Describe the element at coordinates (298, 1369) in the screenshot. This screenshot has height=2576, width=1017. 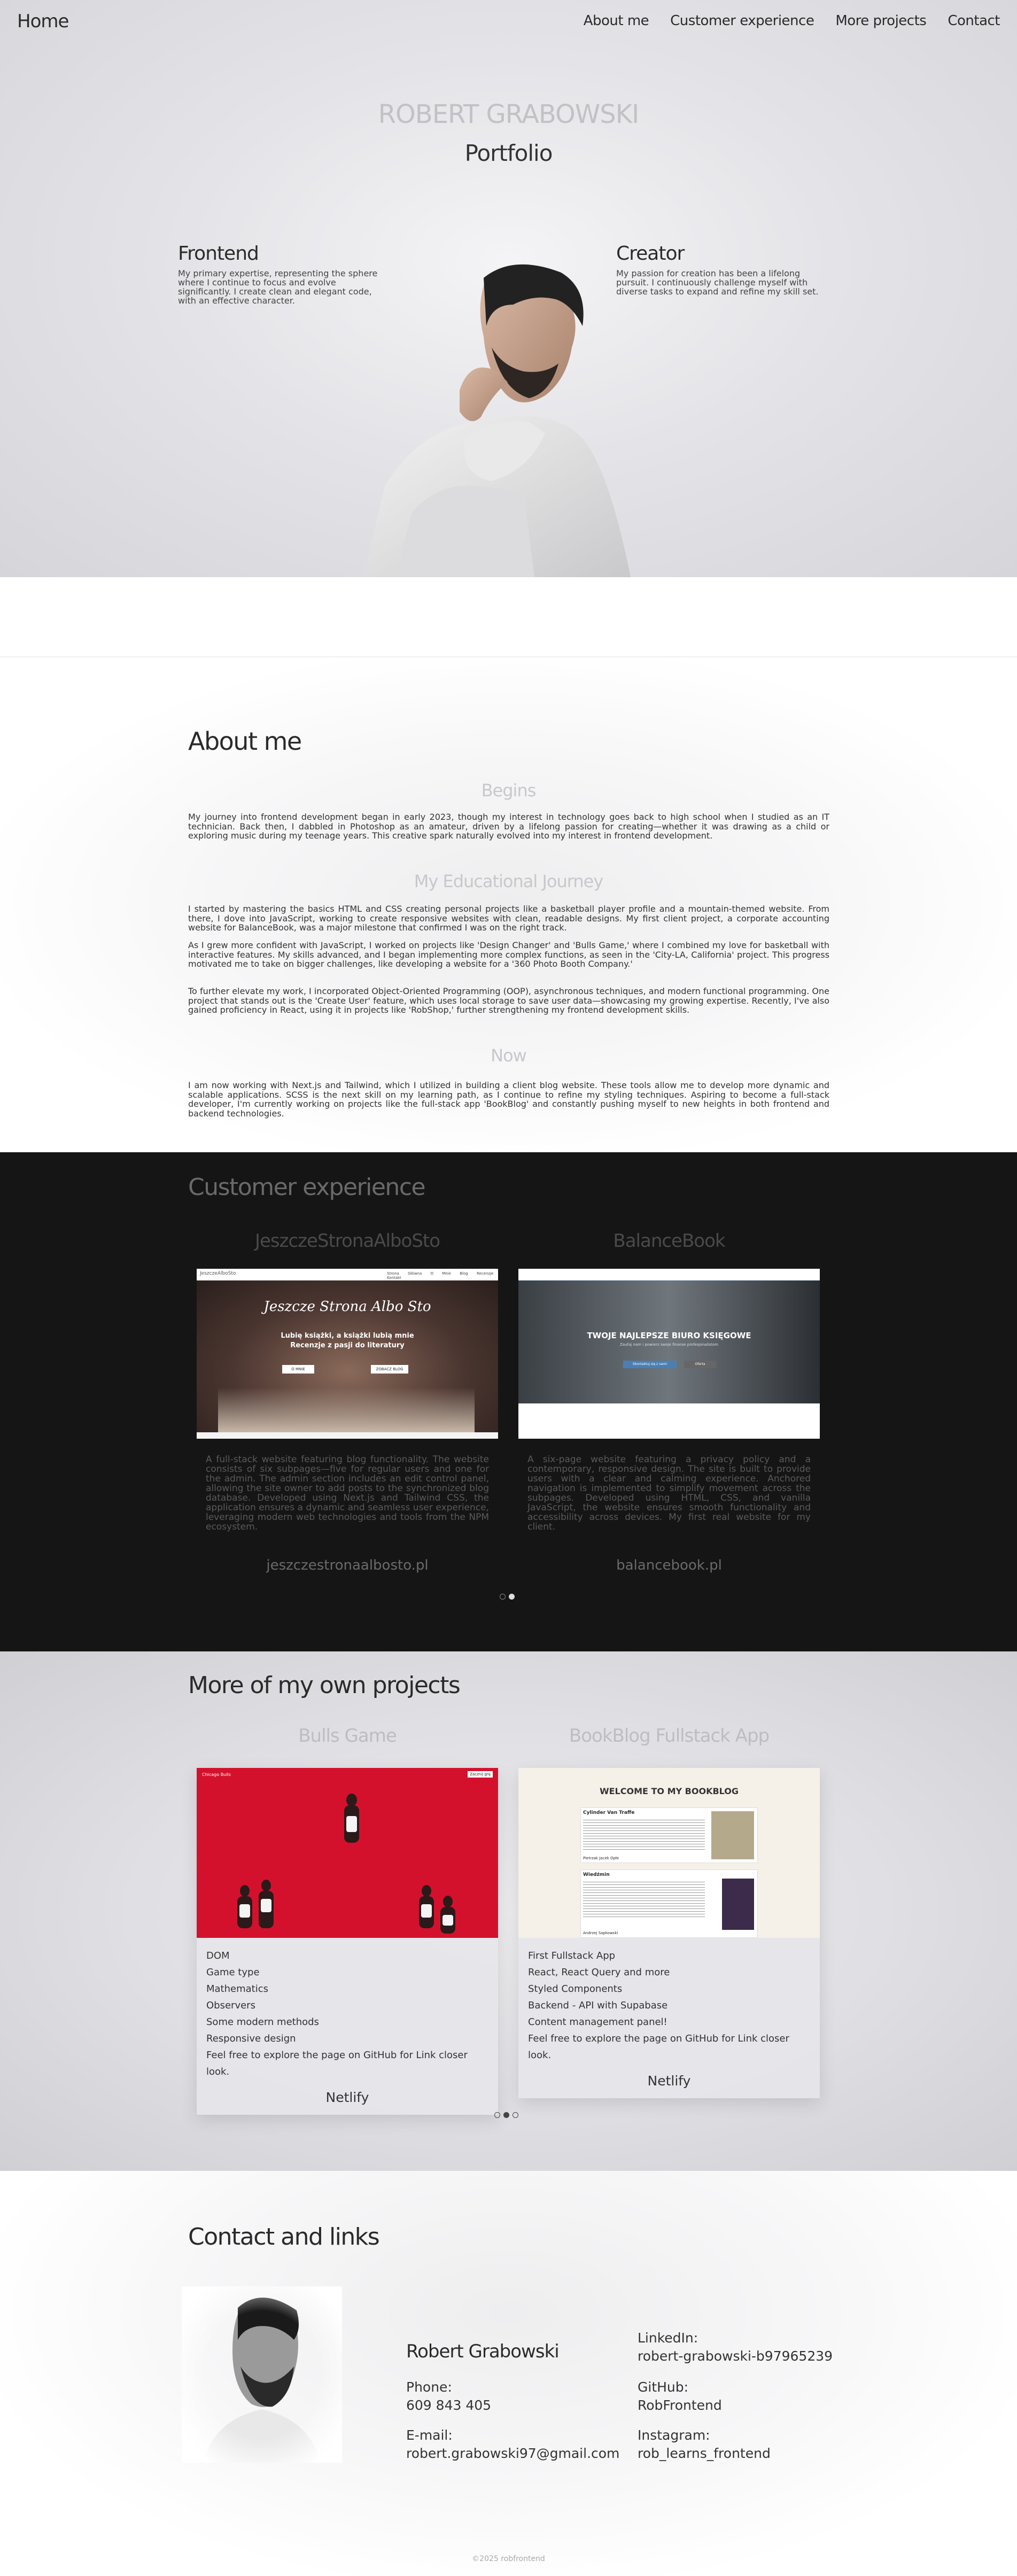
I see `shot1-btn1: O MNIE` at that location.